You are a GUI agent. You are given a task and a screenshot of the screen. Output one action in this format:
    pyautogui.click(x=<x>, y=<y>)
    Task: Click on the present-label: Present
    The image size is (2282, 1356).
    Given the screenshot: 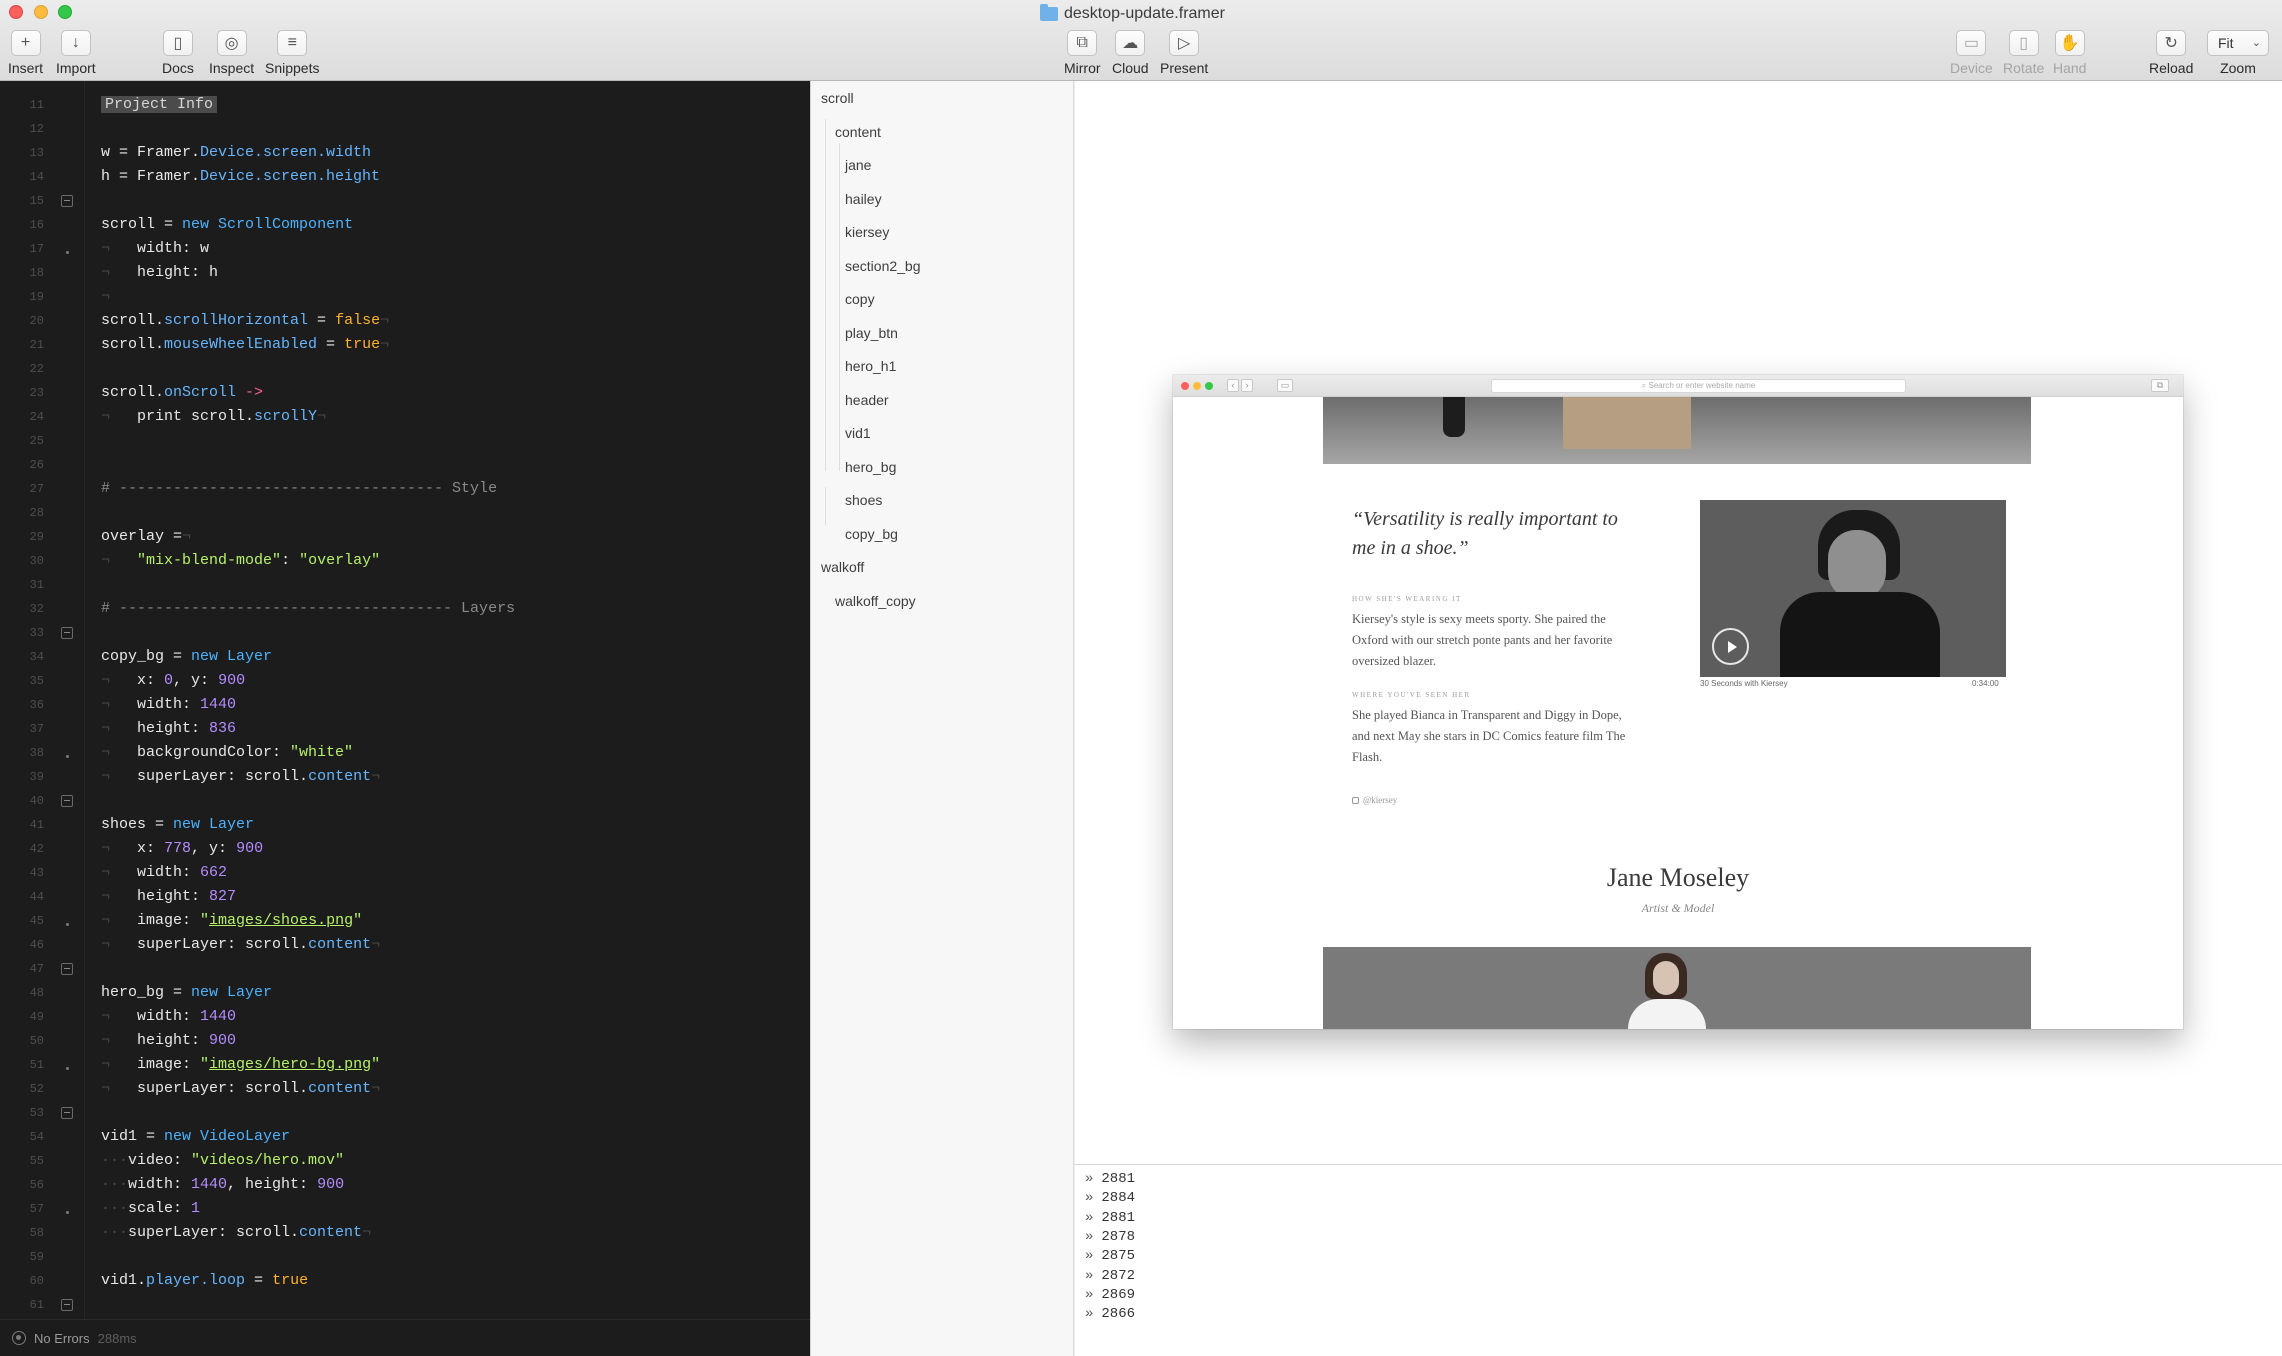 What is the action you would take?
    pyautogui.click(x=1184, y=68)
    